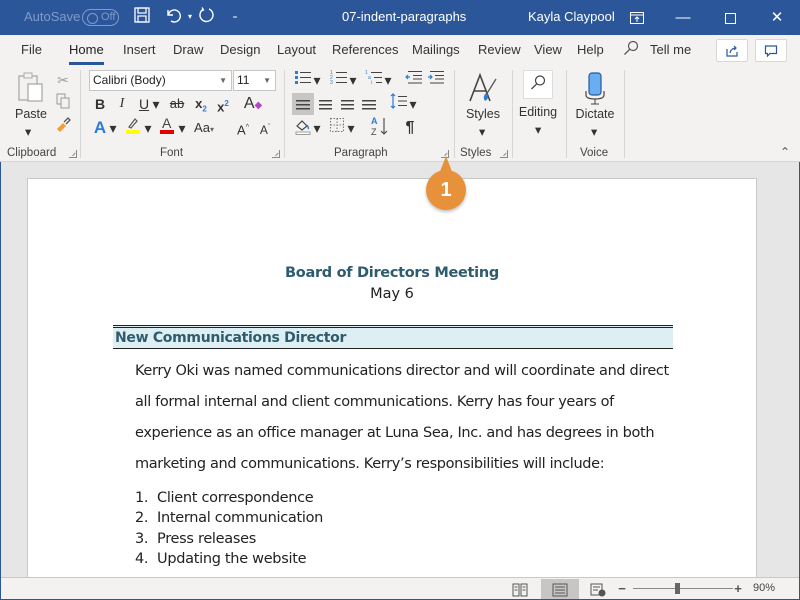  What do you see at coordinates (63, 80) in the screenshot?
I see `cut-icon: ✂` at bounding box center [63, 80].